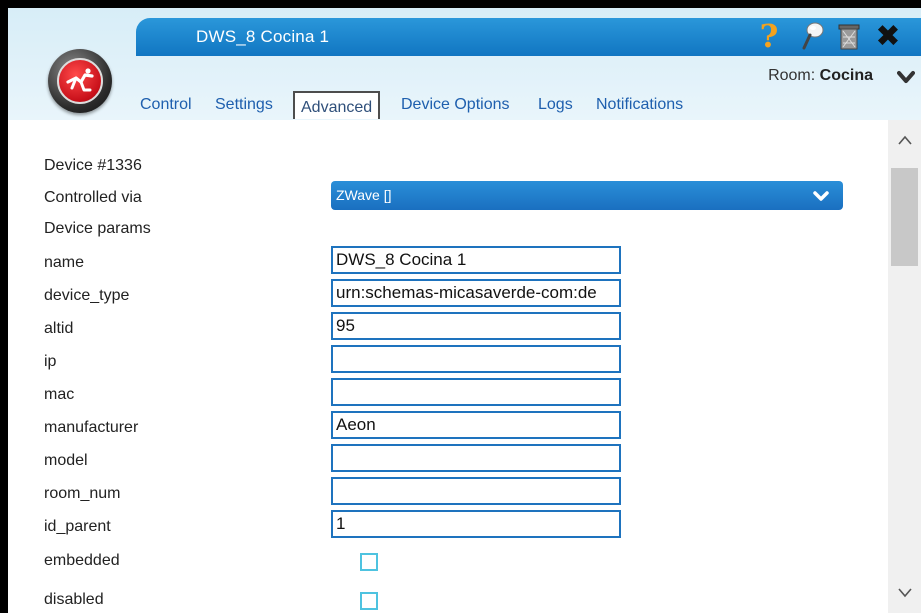  Describe the element at coordinates (904, 366) in the screenshot. I see `vertical-scrollbar` at that location.